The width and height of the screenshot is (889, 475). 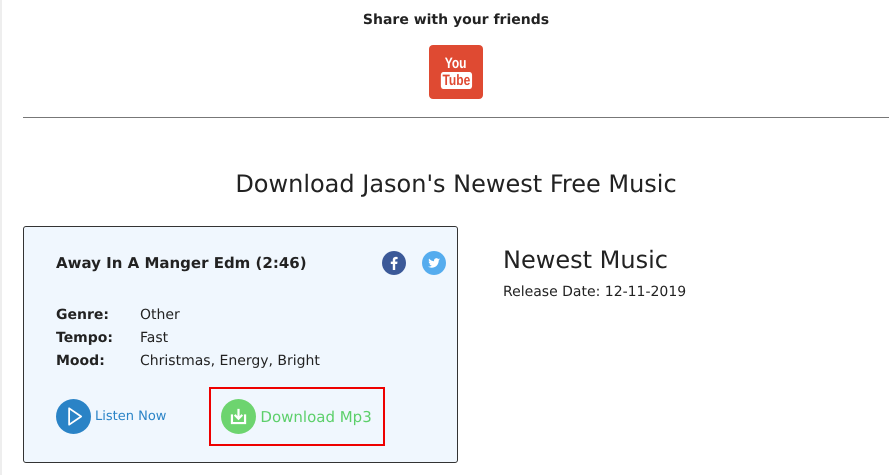 What do you see at coordinates (456, 184) in the screenshot?
I see `page-heading: Download Jason's Newest Free Music` at bounding box center [456, 184].